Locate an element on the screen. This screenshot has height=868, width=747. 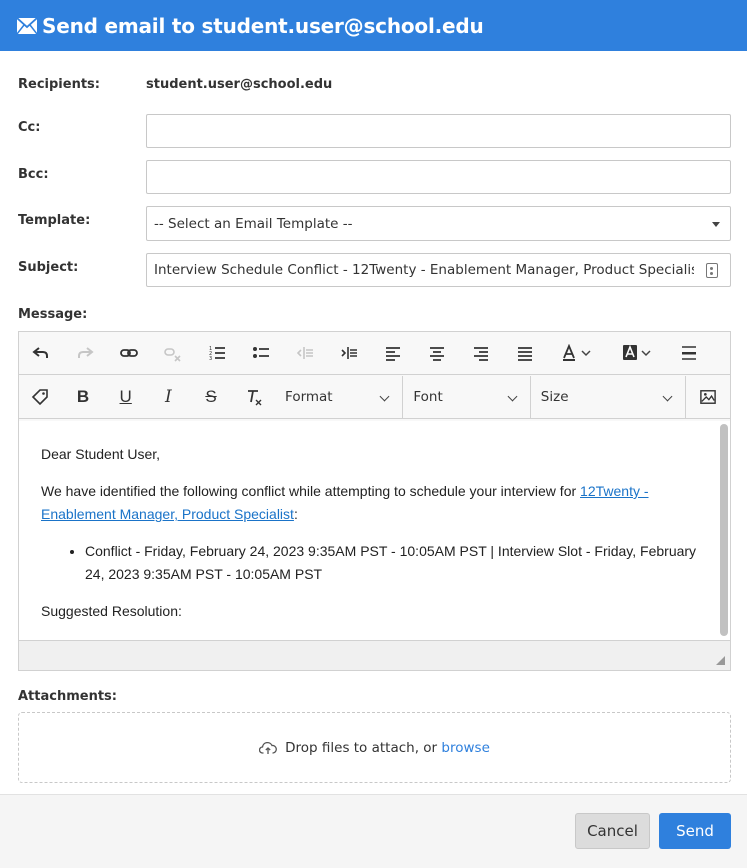
align-right-button is located at coordinates (481, 353).